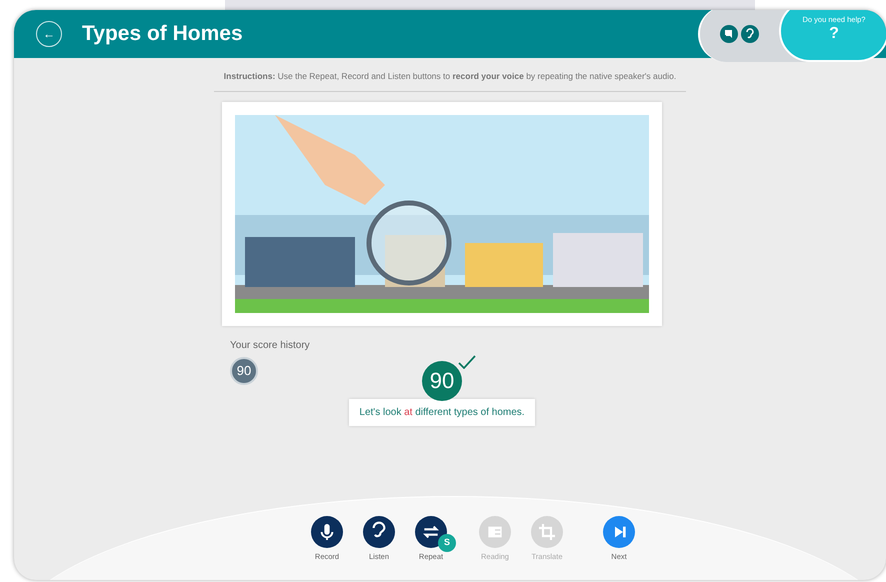 This screenshot has width=886, height=582. I want to click on microphone-icon, so click(327, 532).